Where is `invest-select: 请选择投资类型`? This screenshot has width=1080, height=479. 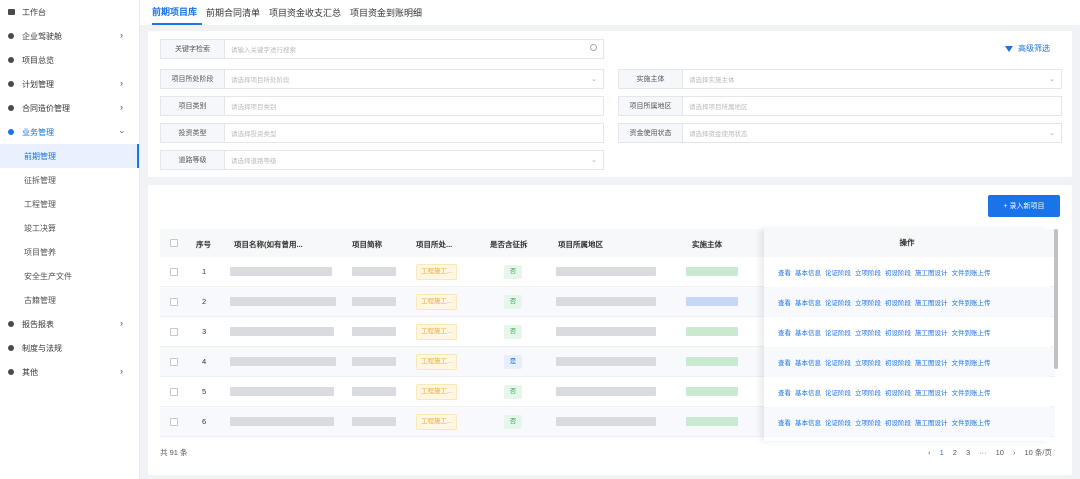
invest-select: 请选择投资类型 is located at coordinates (414, 133).